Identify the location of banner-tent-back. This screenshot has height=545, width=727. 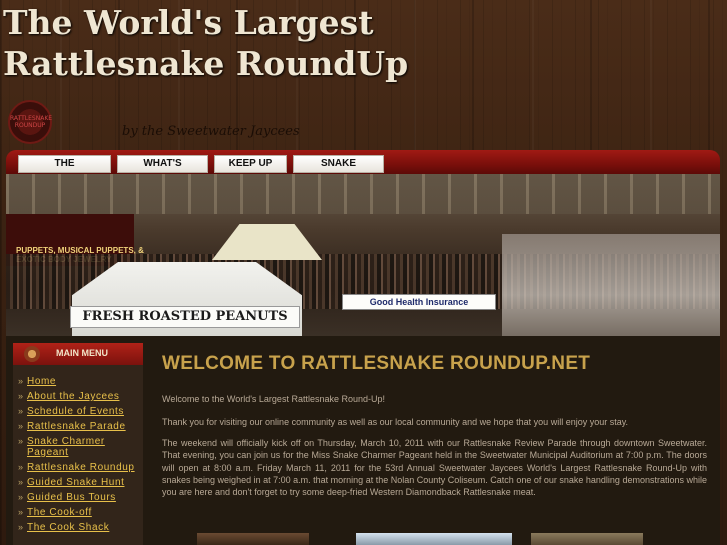
(267, 242).